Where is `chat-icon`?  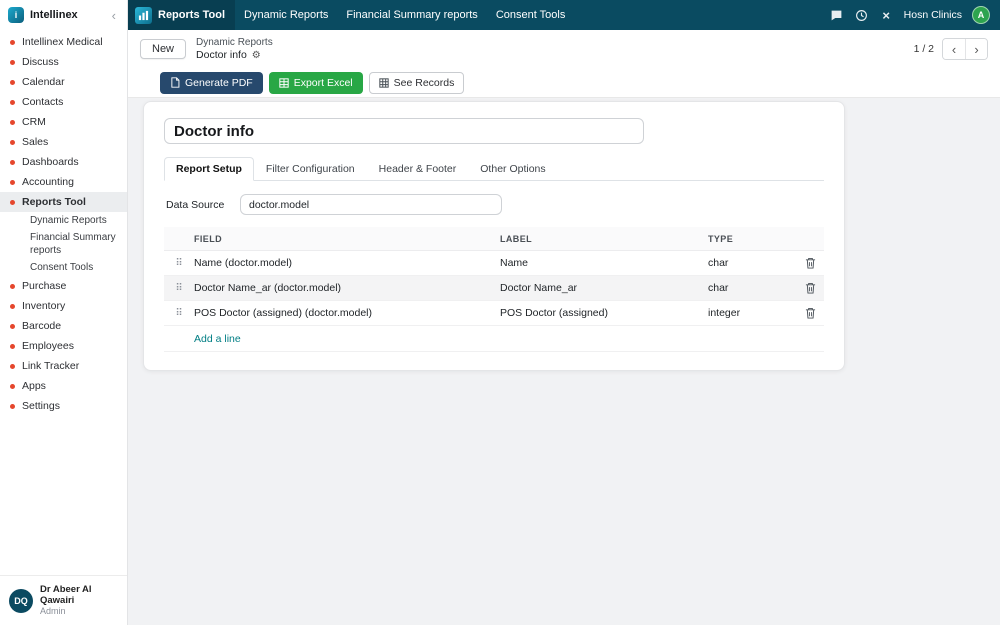 chat-icon is located at coordinates (836, 15).